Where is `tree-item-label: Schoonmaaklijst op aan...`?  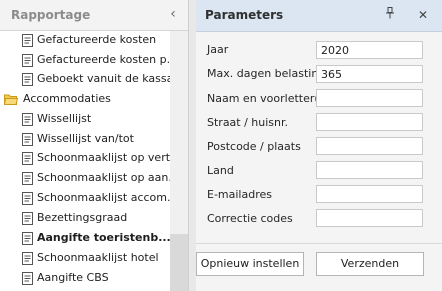 tree-item-label: Schoonmaaklijst op aan... is located at coordinates (103, 177).